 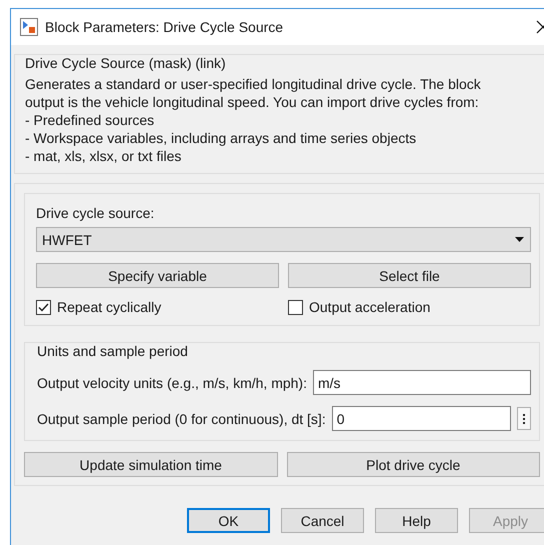 I want to click on description-line: - Predefined sources, so click(x=90, y=120).